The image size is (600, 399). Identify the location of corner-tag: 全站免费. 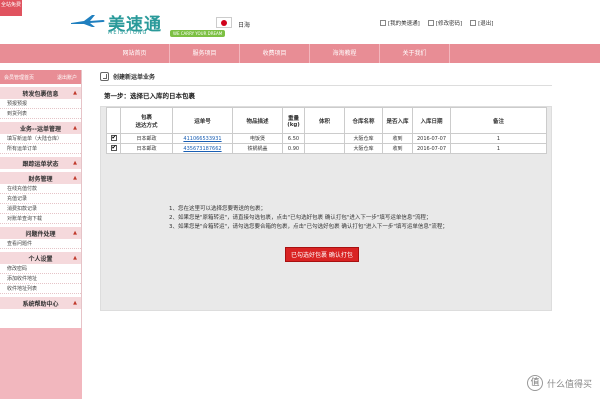
(11, 8).